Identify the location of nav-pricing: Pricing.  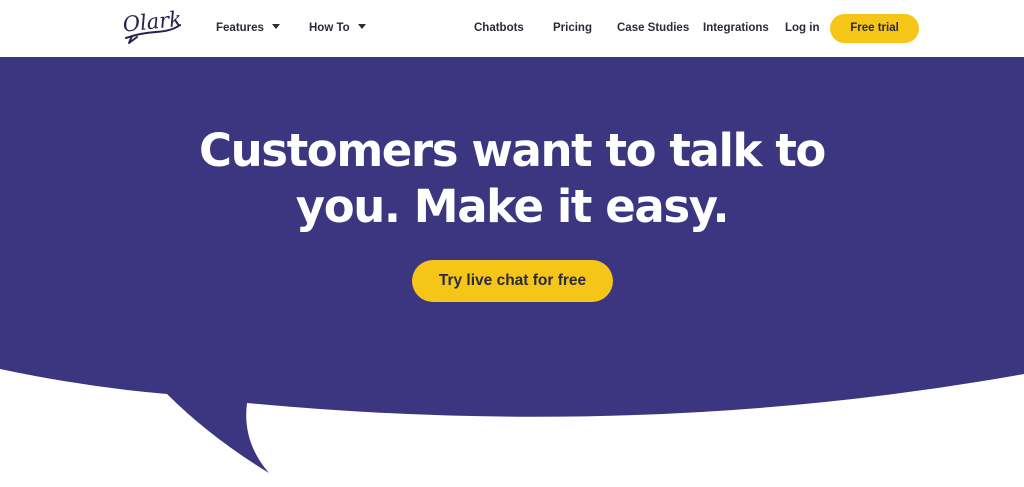
(572, 29).